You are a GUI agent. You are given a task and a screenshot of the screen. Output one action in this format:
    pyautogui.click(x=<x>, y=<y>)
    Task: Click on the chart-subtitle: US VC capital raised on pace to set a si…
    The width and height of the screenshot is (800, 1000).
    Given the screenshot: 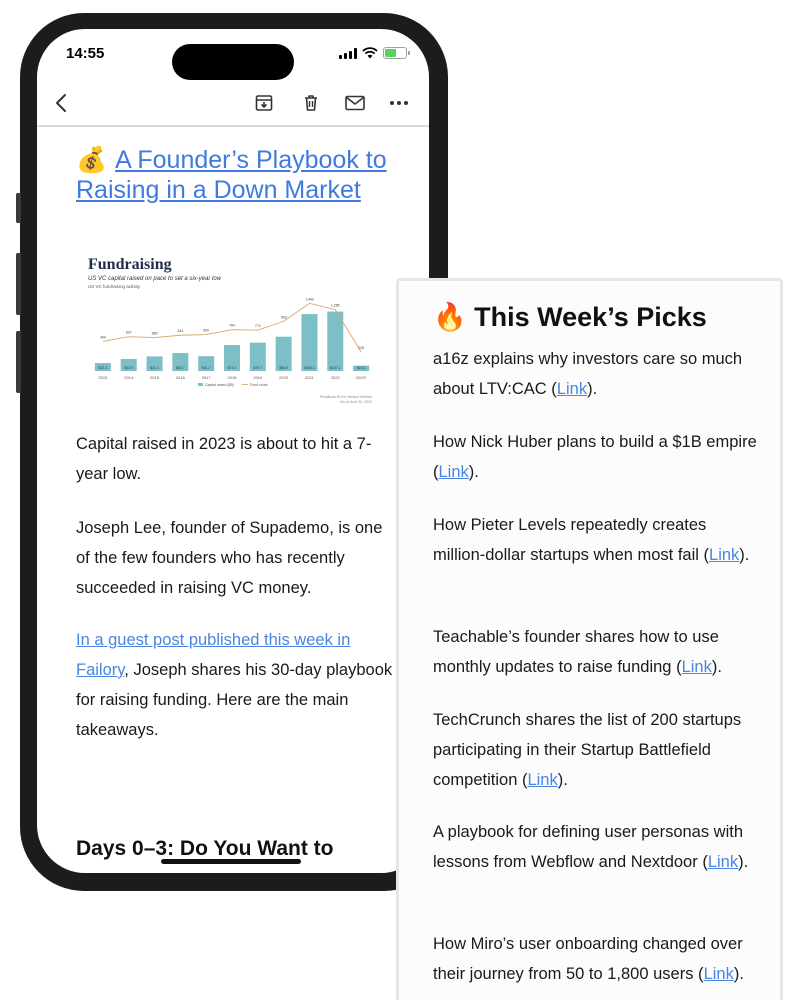 What is the action you would take?
    pyautogui.click(x=155, y=279)
    